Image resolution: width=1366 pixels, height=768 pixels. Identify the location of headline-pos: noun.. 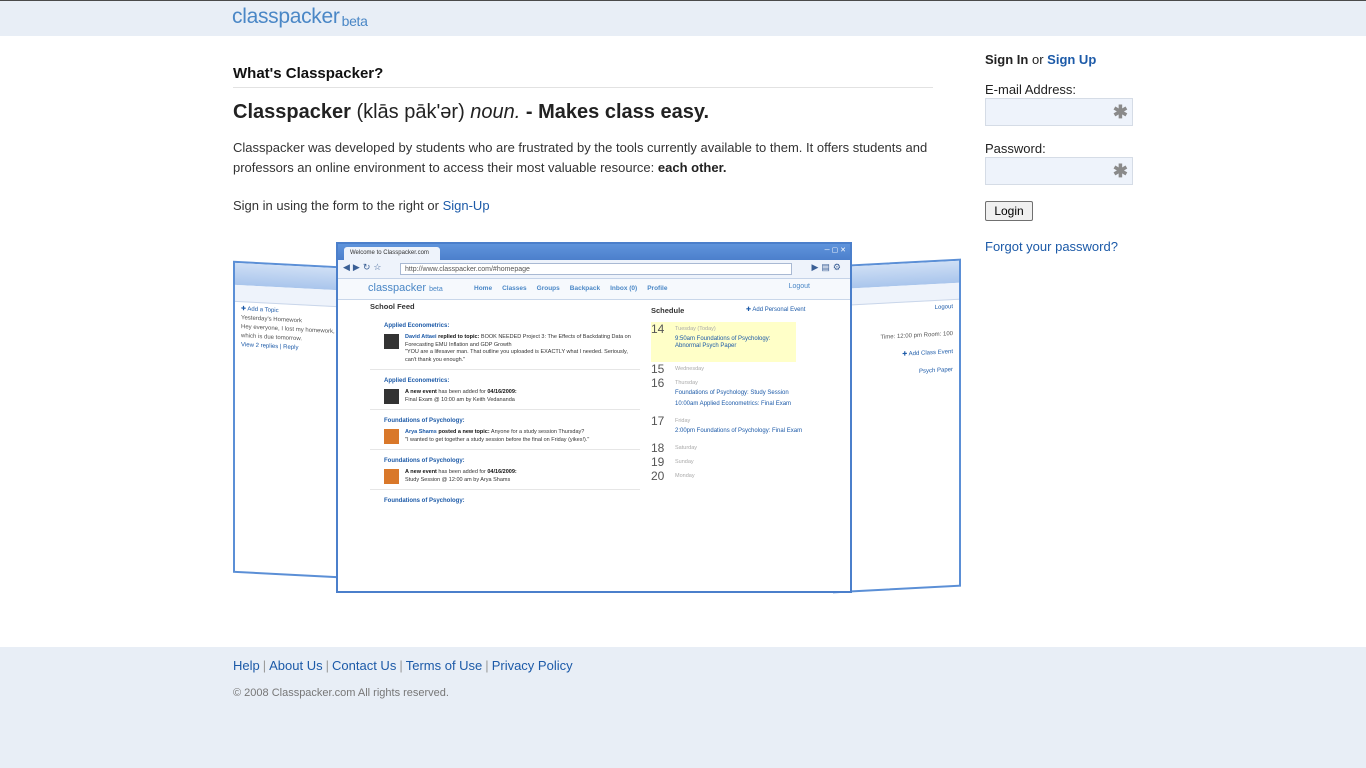
(495, 112).